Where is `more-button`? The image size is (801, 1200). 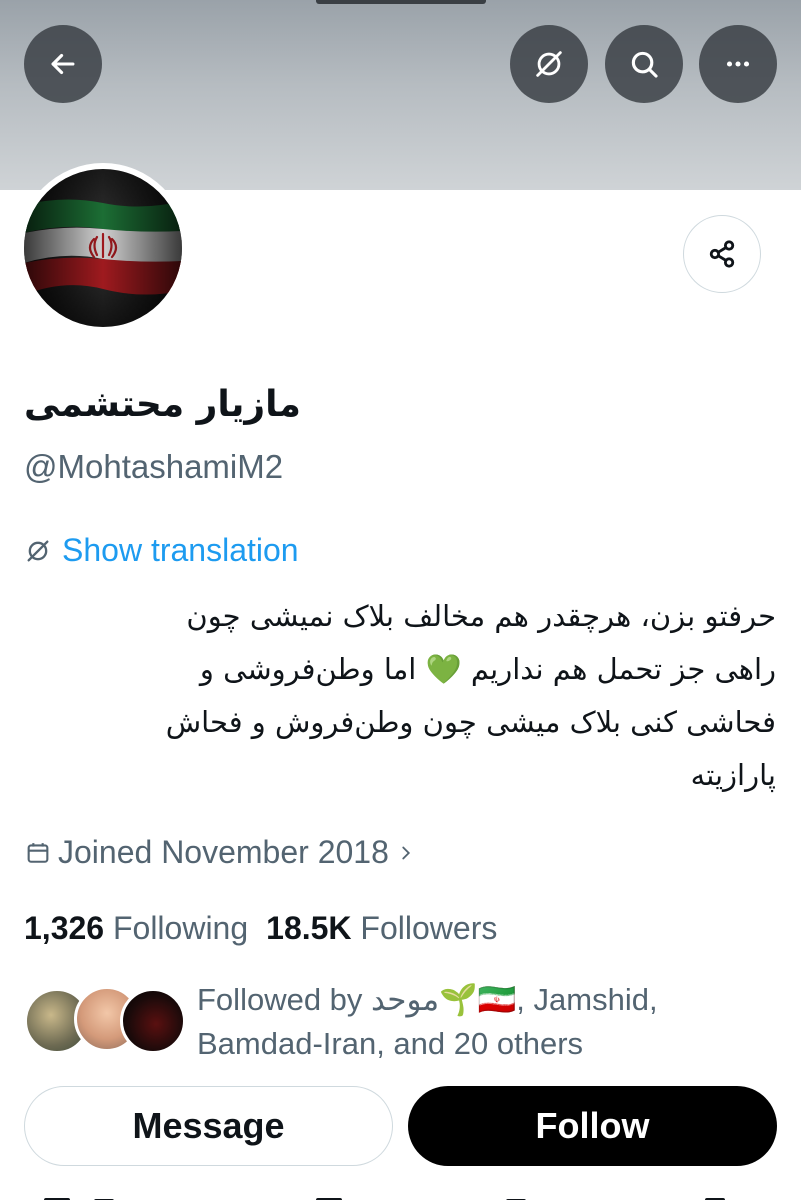 more-button is located at coordinates (738, 64).